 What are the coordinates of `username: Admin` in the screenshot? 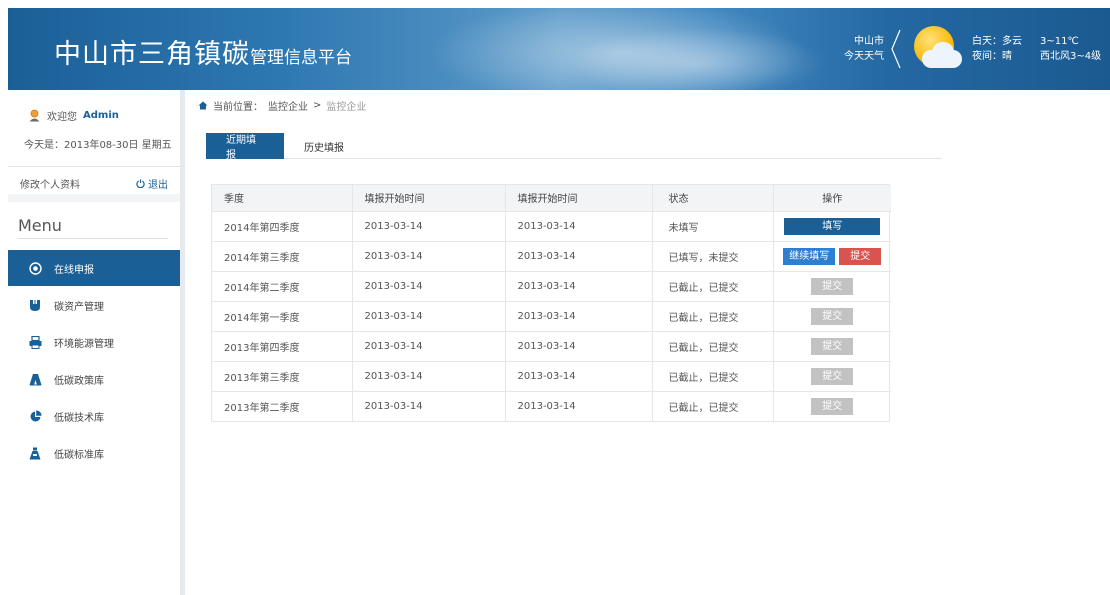 It's located at (101, 115).